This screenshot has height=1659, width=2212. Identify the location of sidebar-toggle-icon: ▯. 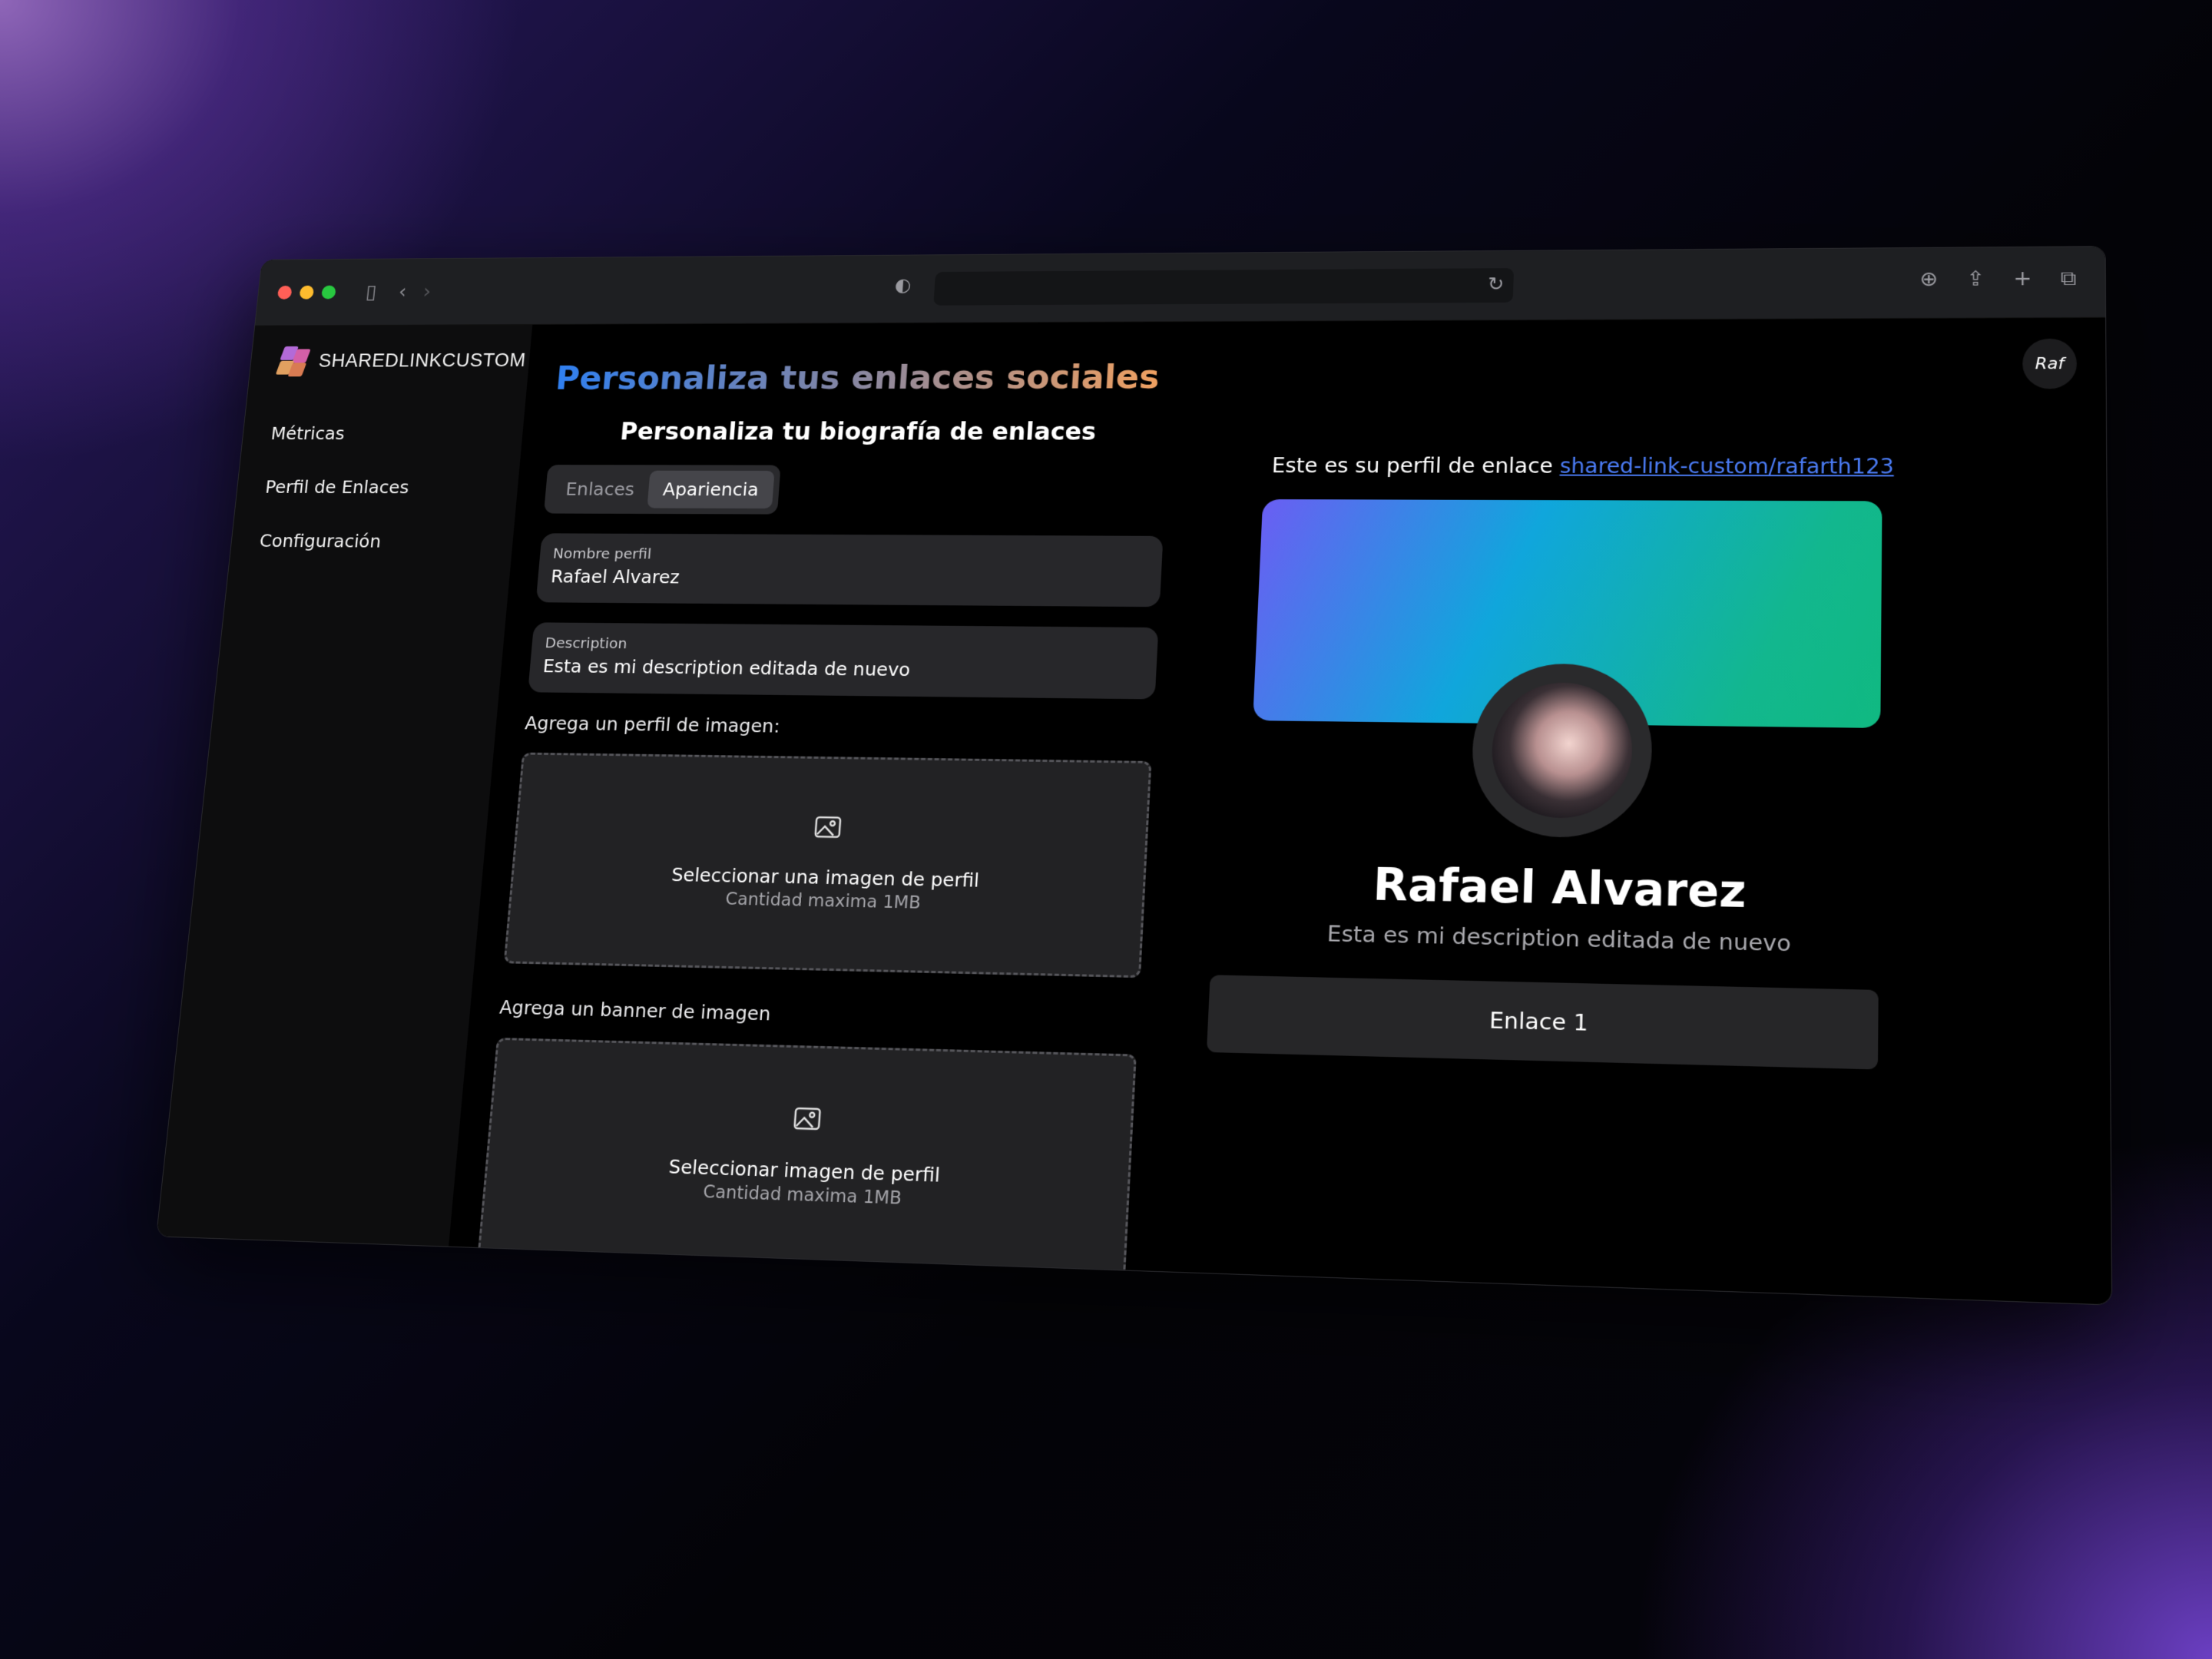
(371, 291).